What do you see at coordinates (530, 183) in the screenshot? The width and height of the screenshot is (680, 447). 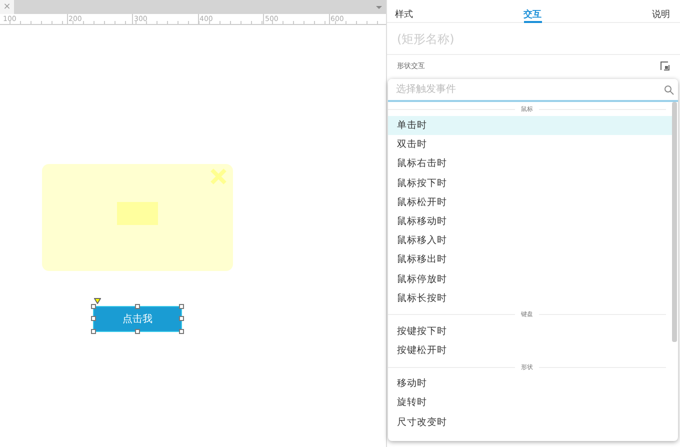 I see `event-option: 鼠标按下时` at bounding box center [530, 183].